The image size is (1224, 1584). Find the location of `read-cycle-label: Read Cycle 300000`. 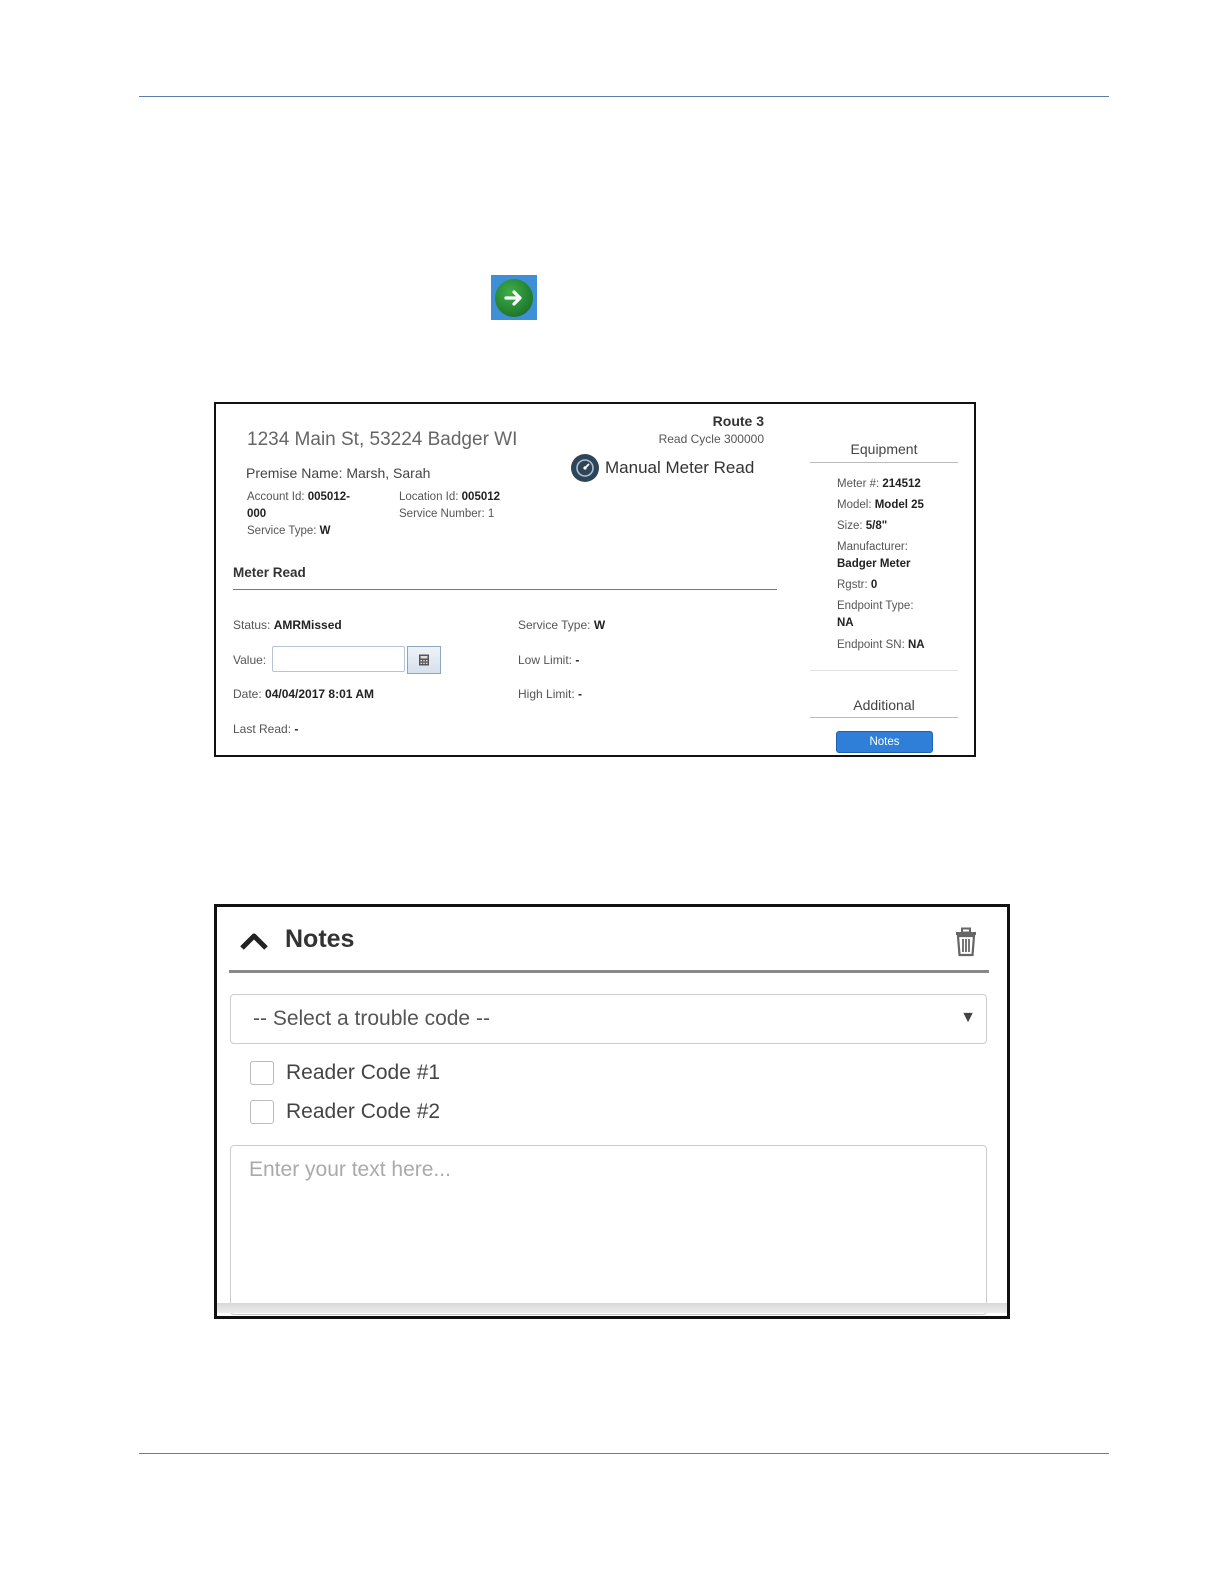

read-cycle-label: Read Cycle 300000 is located at coordinates (711, 439).